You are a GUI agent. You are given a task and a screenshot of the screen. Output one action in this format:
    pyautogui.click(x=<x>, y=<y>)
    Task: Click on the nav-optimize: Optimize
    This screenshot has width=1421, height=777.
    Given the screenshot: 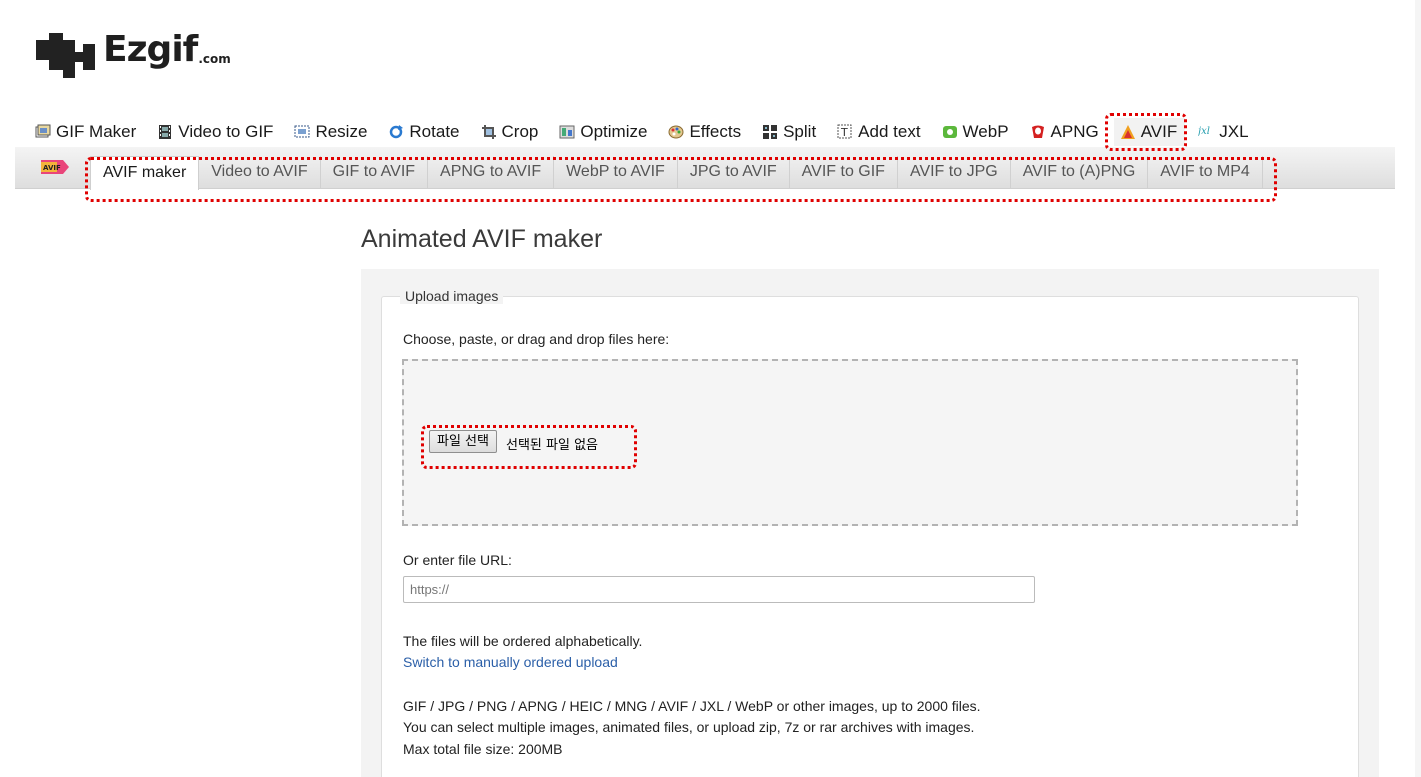 What is the action you would take?
    pyautogui.click(x=603, y=132)
    